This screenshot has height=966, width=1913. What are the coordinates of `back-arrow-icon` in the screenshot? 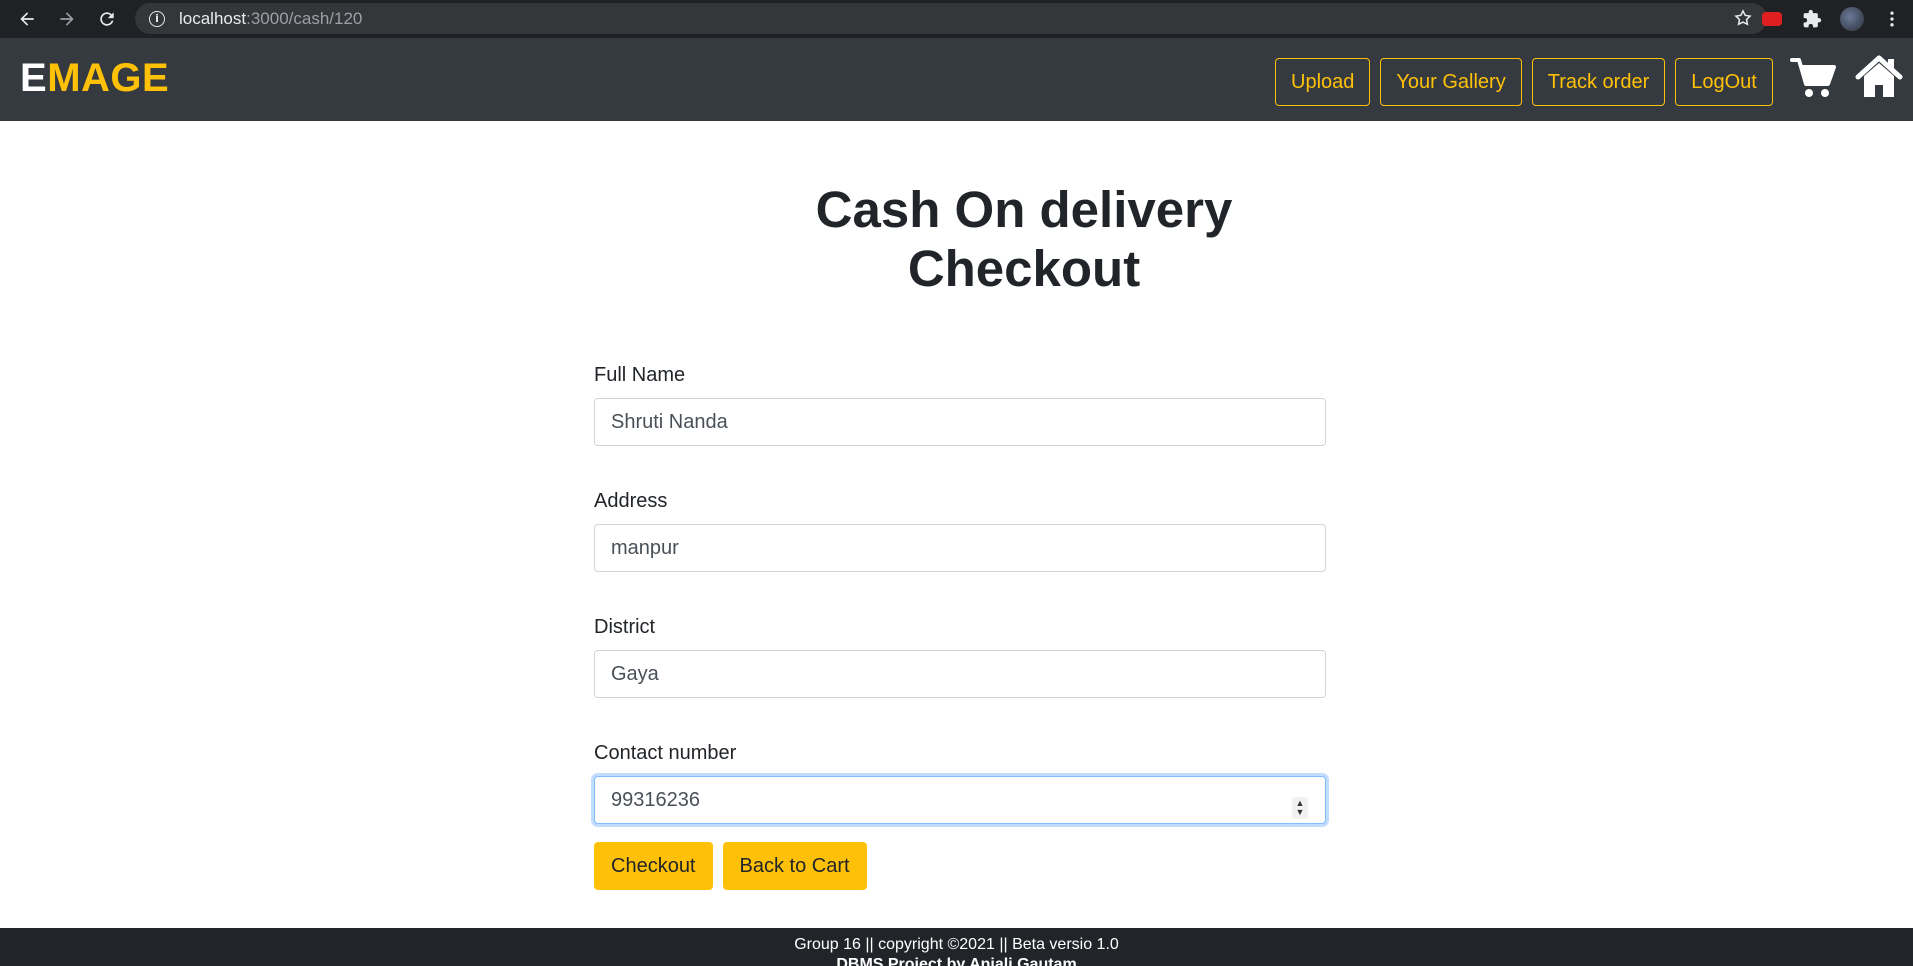 It's located at (27, 19).